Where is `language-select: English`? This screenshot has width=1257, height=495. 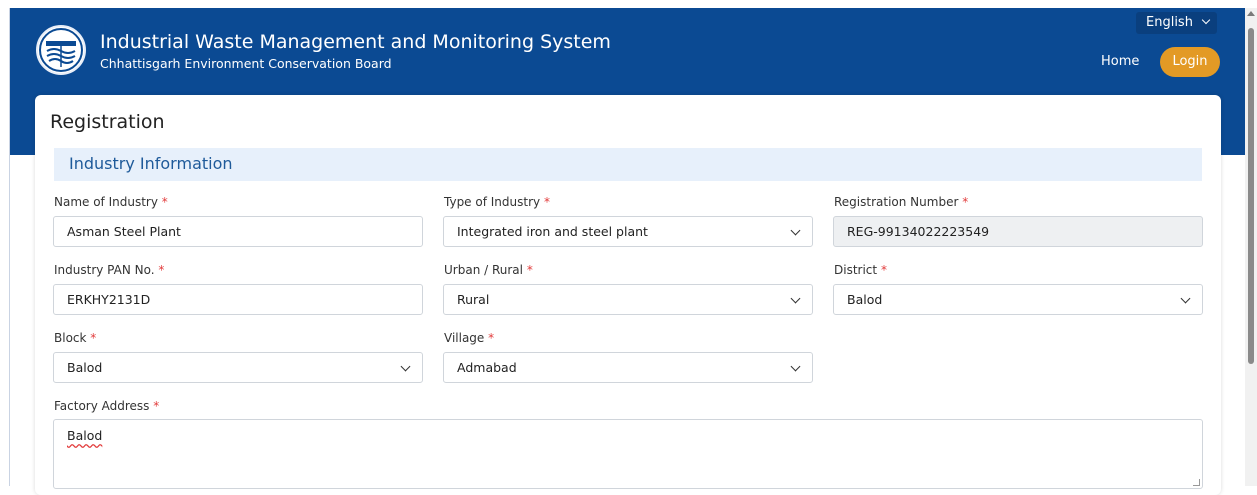
language-select: English is located at coordinates (1177, 23).